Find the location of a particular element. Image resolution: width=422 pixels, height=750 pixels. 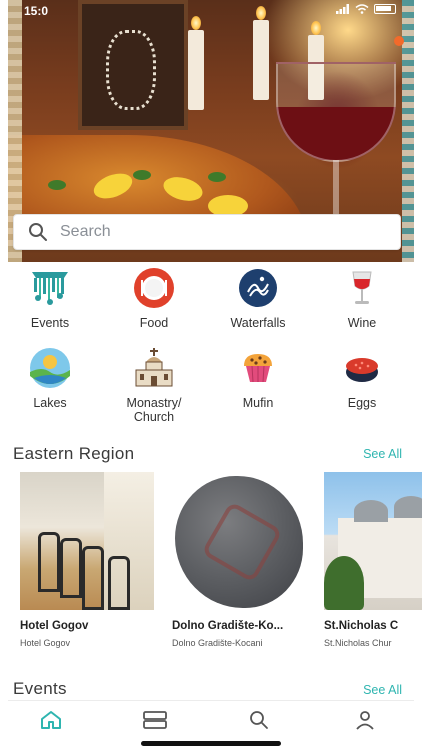

category-label: Waterfalls is located at coordinates (258, 323).